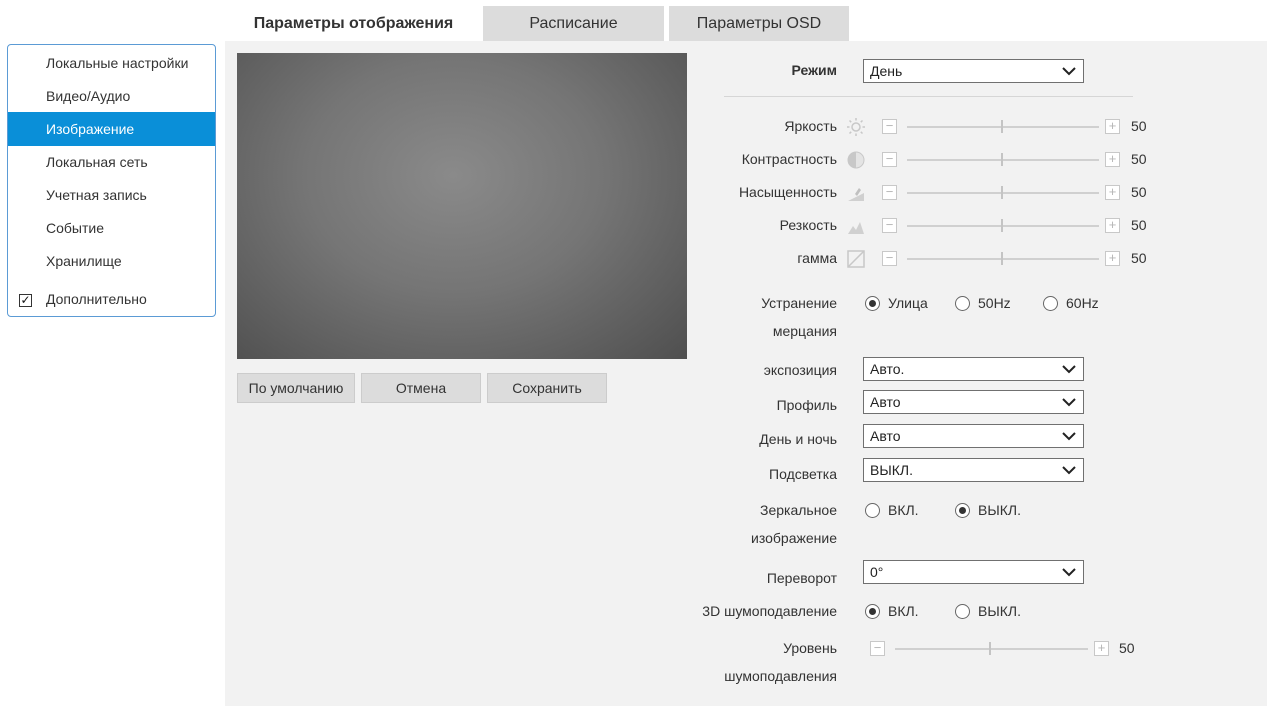 The width and height of the screenshot is (1270, 706). Describe the element at coordinates (903, 510) in the screenshot. I see `mirror-option-on: ВКЛ.` at that location.